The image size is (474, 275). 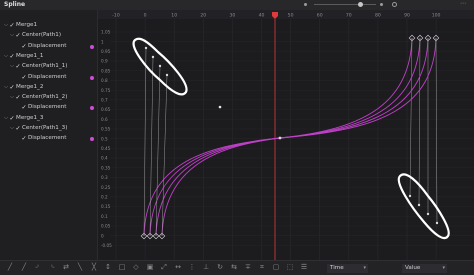 I want to click on step-in-icon: ⌏, so click(x=38, y=267).